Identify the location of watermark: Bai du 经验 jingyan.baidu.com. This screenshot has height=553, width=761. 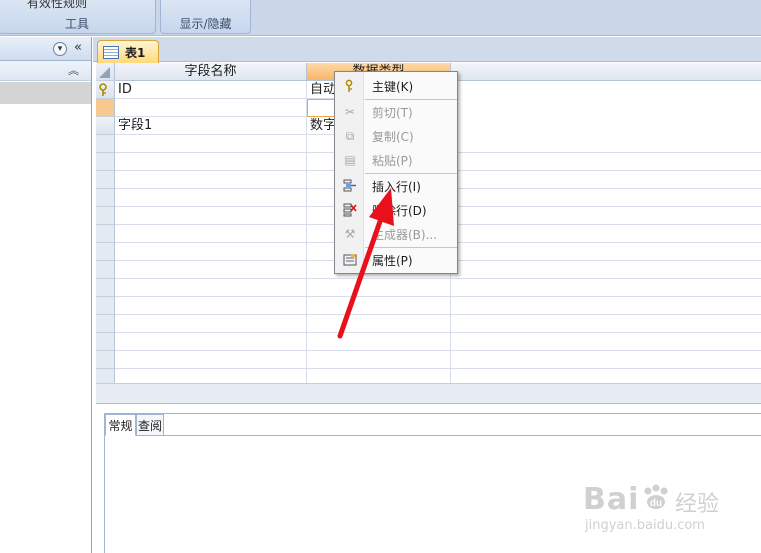
(668, 510).